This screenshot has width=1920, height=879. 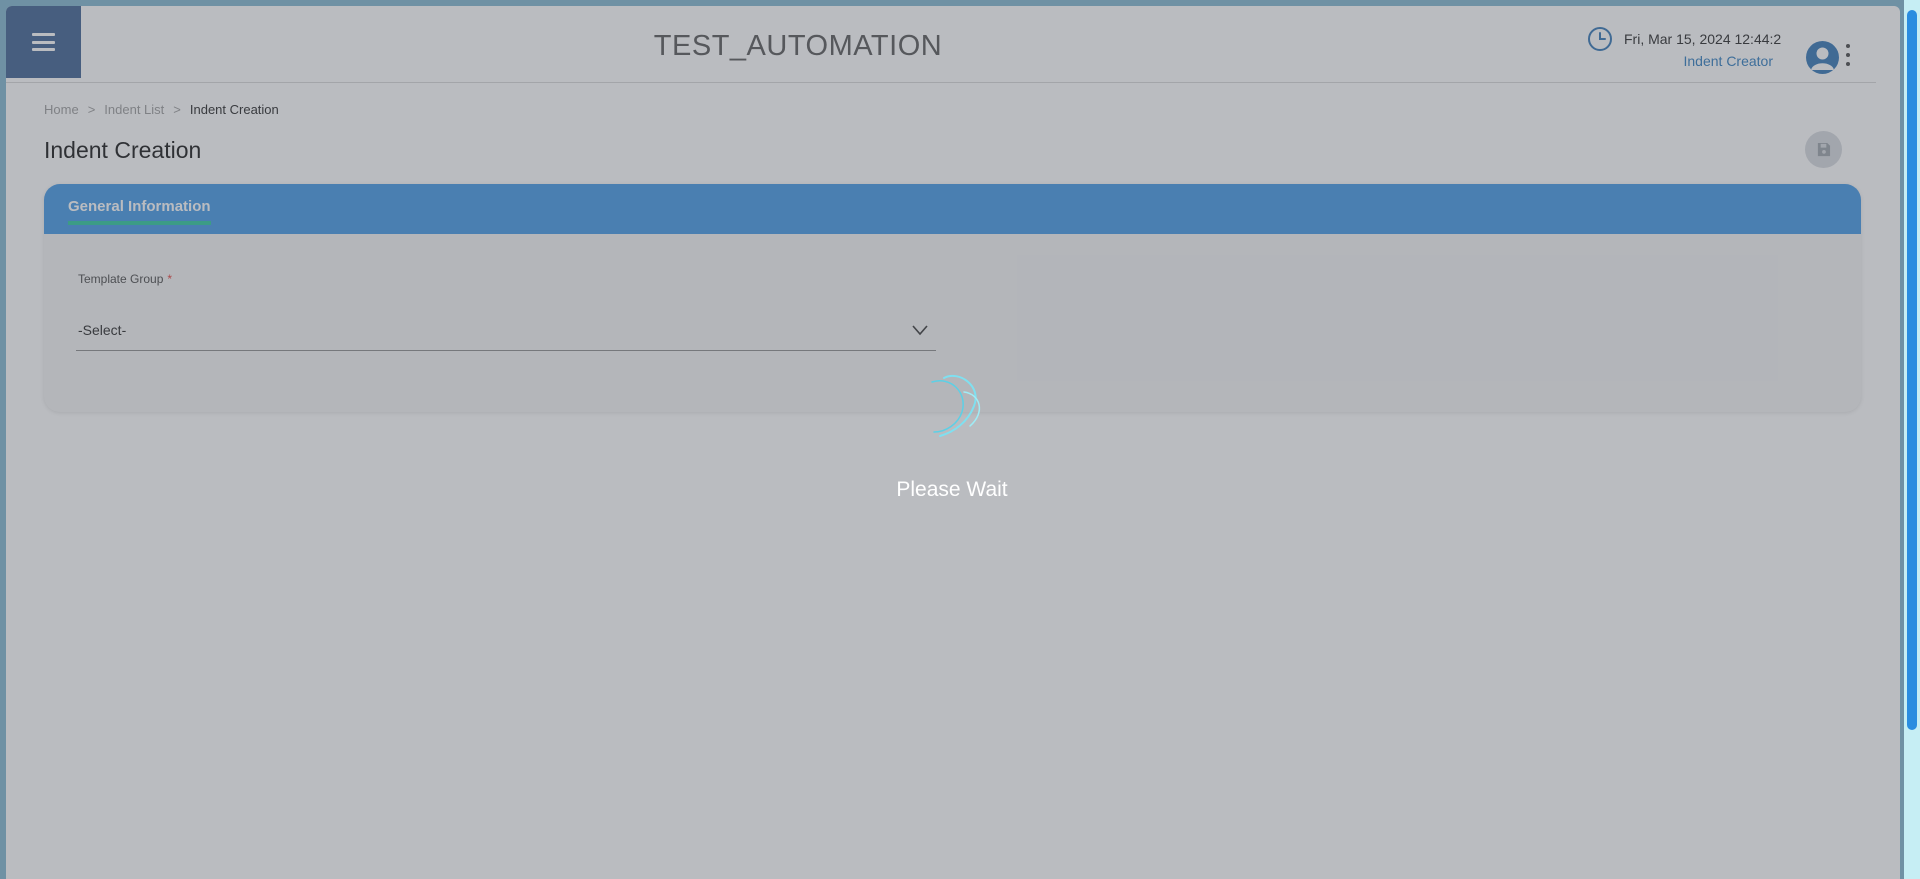 I want to click on loading-message: Please Wait, so click(x=952, y=489).